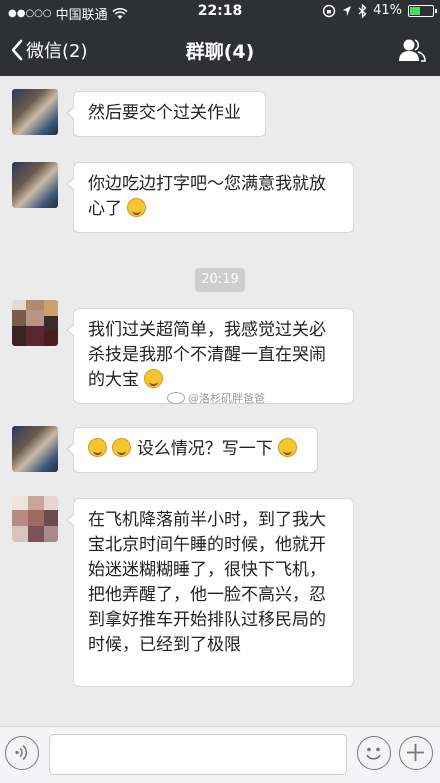 The height and width of the screenshot is (783, 440). I want to click on battery-icon, so click(422, 10).